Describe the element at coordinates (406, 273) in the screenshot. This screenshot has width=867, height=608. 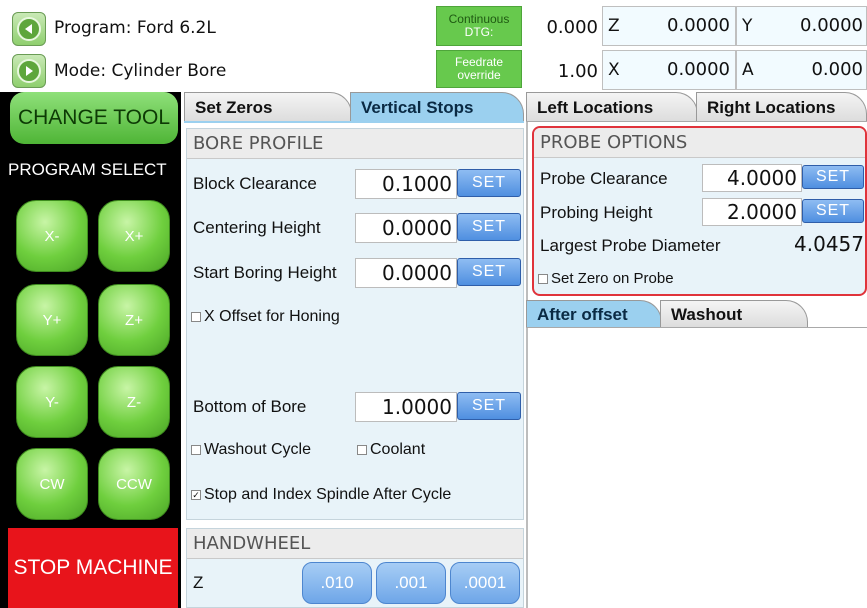
I see `start-boring-height-input: 0.0000` at that location.